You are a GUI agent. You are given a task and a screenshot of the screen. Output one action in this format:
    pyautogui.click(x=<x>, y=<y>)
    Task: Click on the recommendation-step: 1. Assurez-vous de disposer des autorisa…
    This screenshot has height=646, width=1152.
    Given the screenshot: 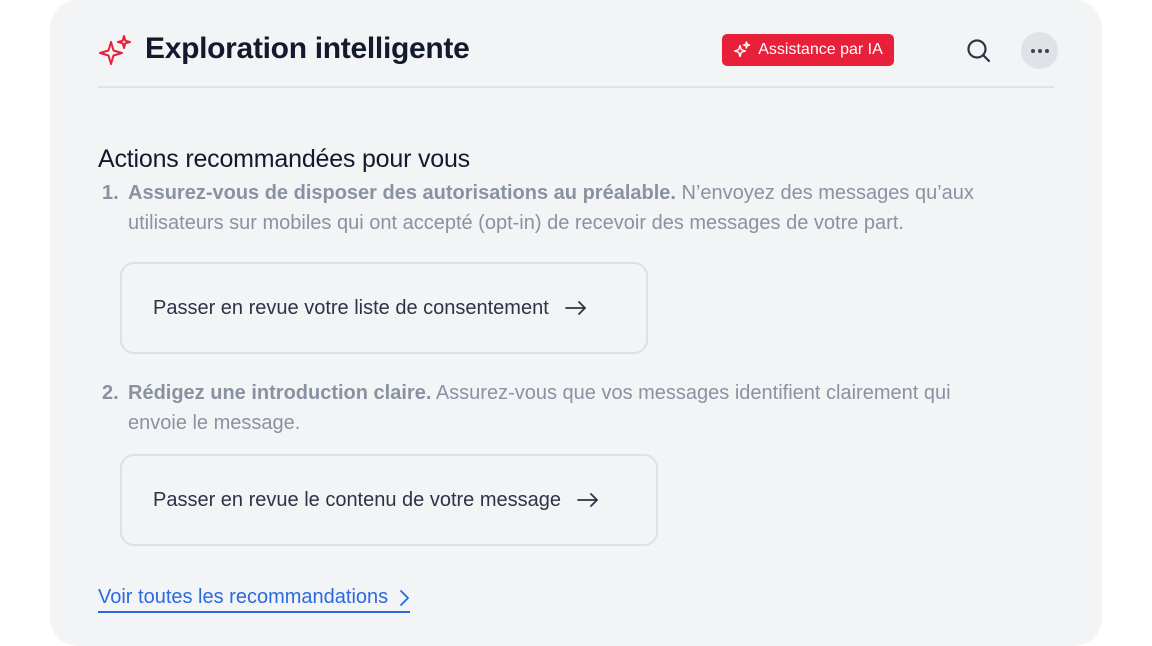 What is the action you would take?
    pyautogui.click(x=552, y=208)
    